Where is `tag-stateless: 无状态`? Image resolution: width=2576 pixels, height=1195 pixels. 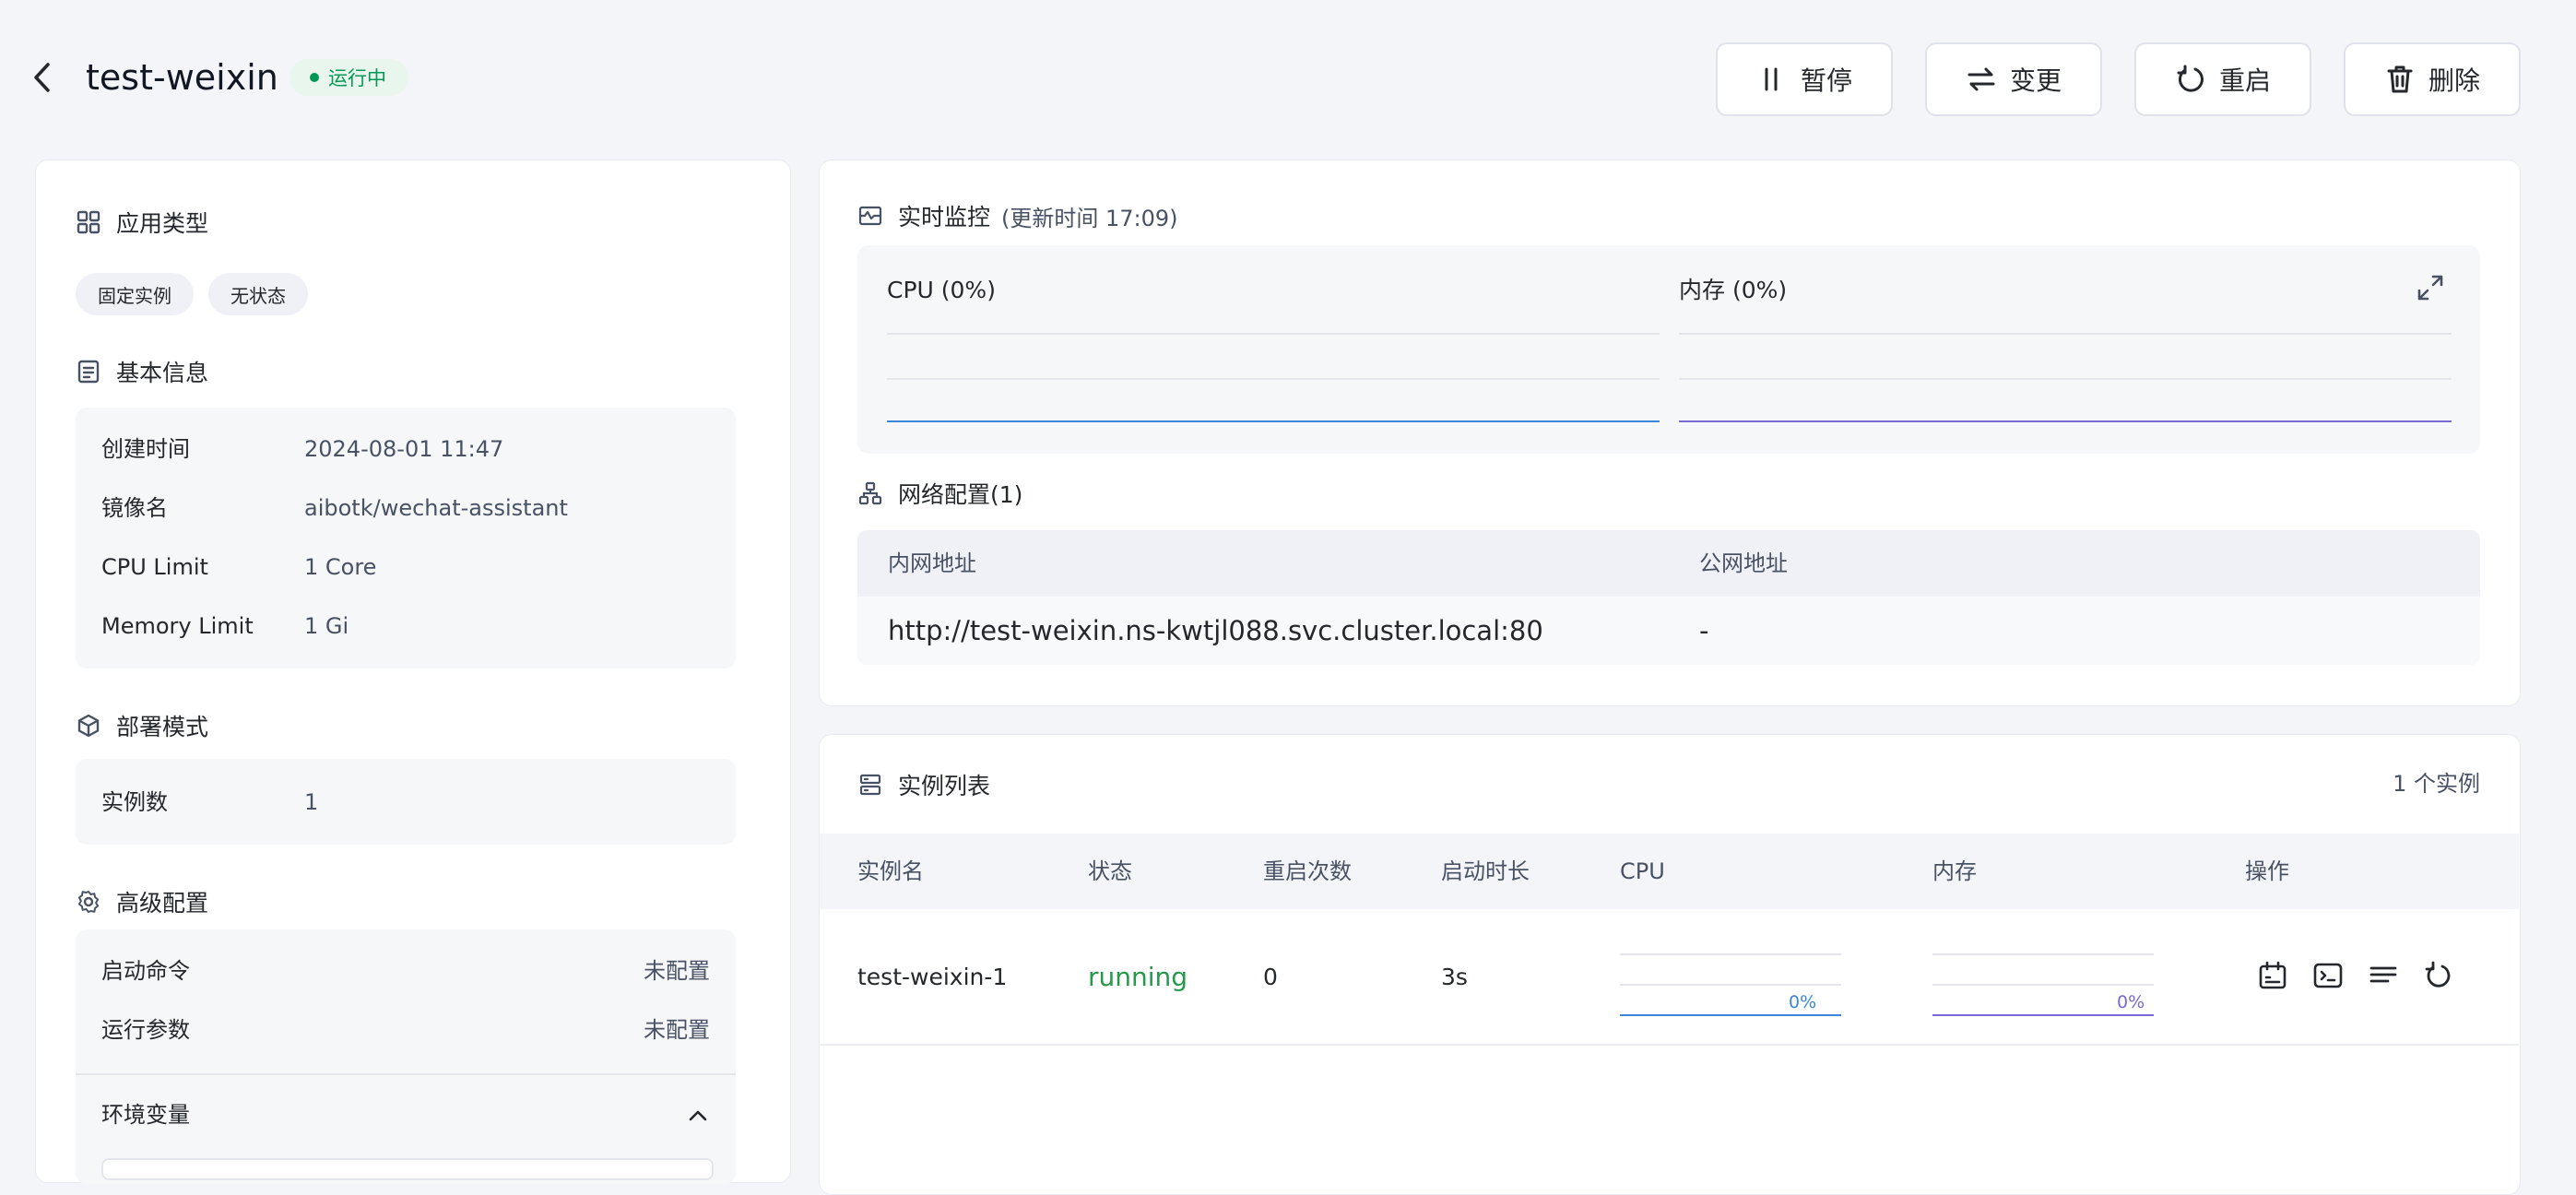
tag-stateless: 无状态 is located at coordinates (258, 294).